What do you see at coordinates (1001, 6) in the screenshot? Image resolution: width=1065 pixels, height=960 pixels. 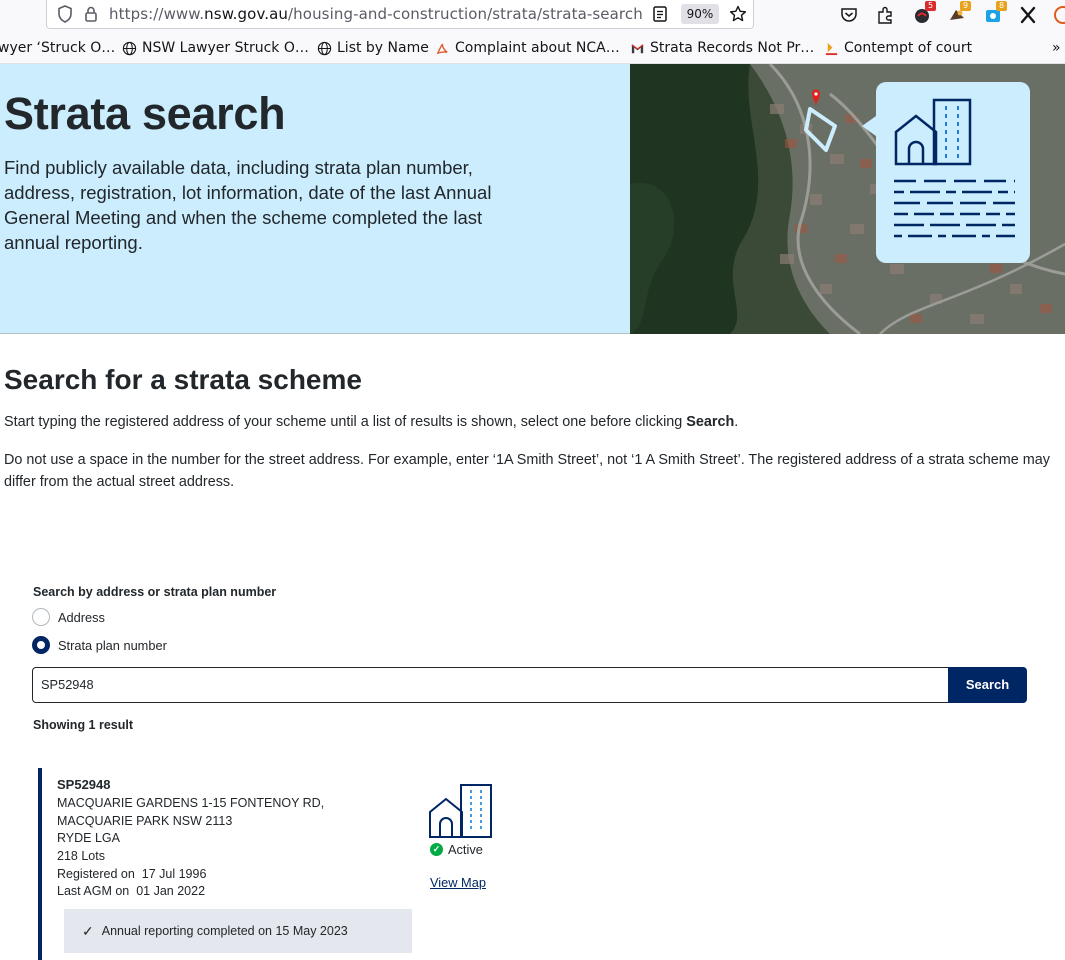 I see `extension-3-badge: 8` at bounding box center [1001, 6].